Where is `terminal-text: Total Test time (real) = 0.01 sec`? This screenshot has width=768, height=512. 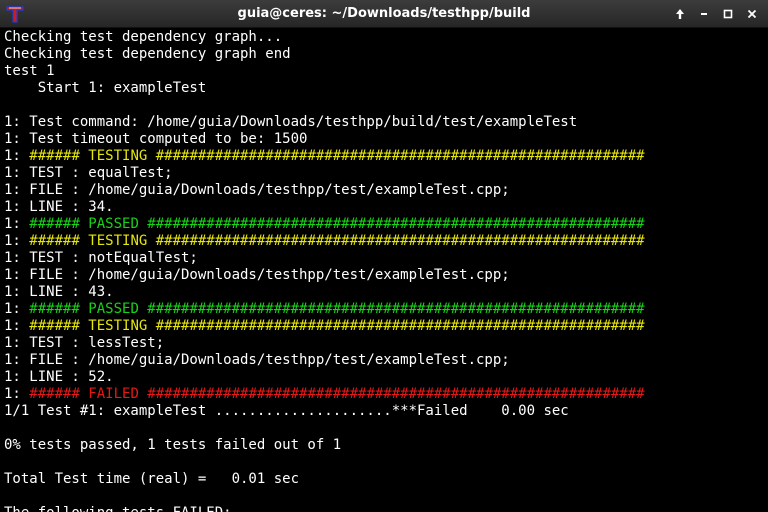
terminal-text: Total Test time (real) = 0.01 sec is located at coordinates (152, 479).